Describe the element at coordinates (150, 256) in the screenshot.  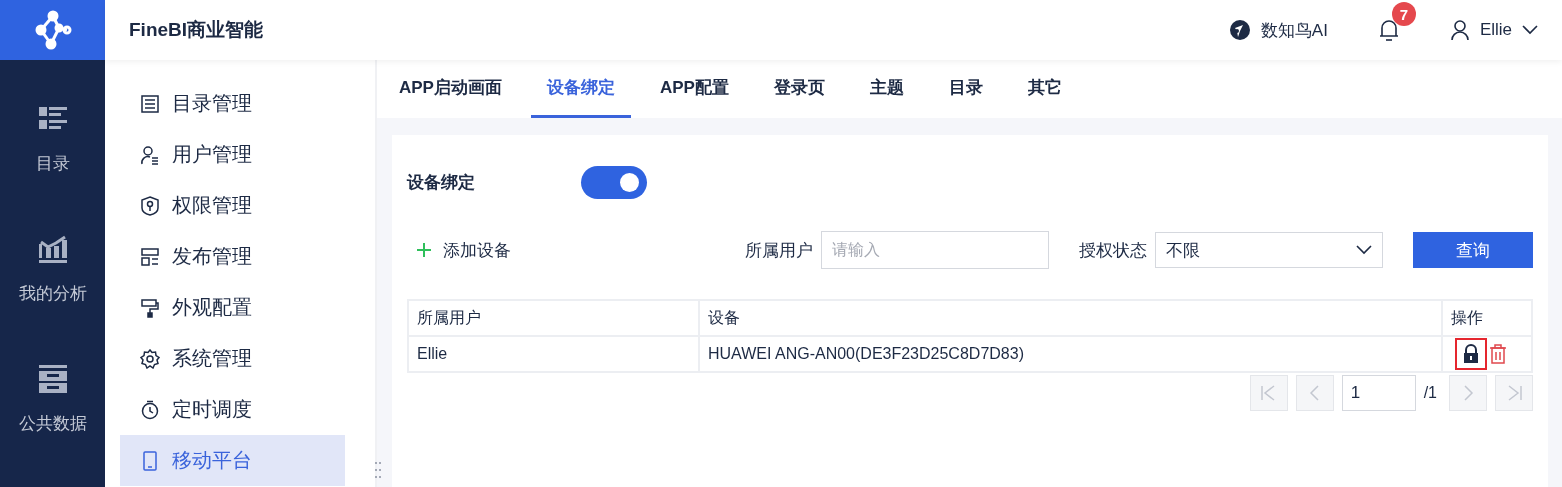
I see `layout-icon` at that location.